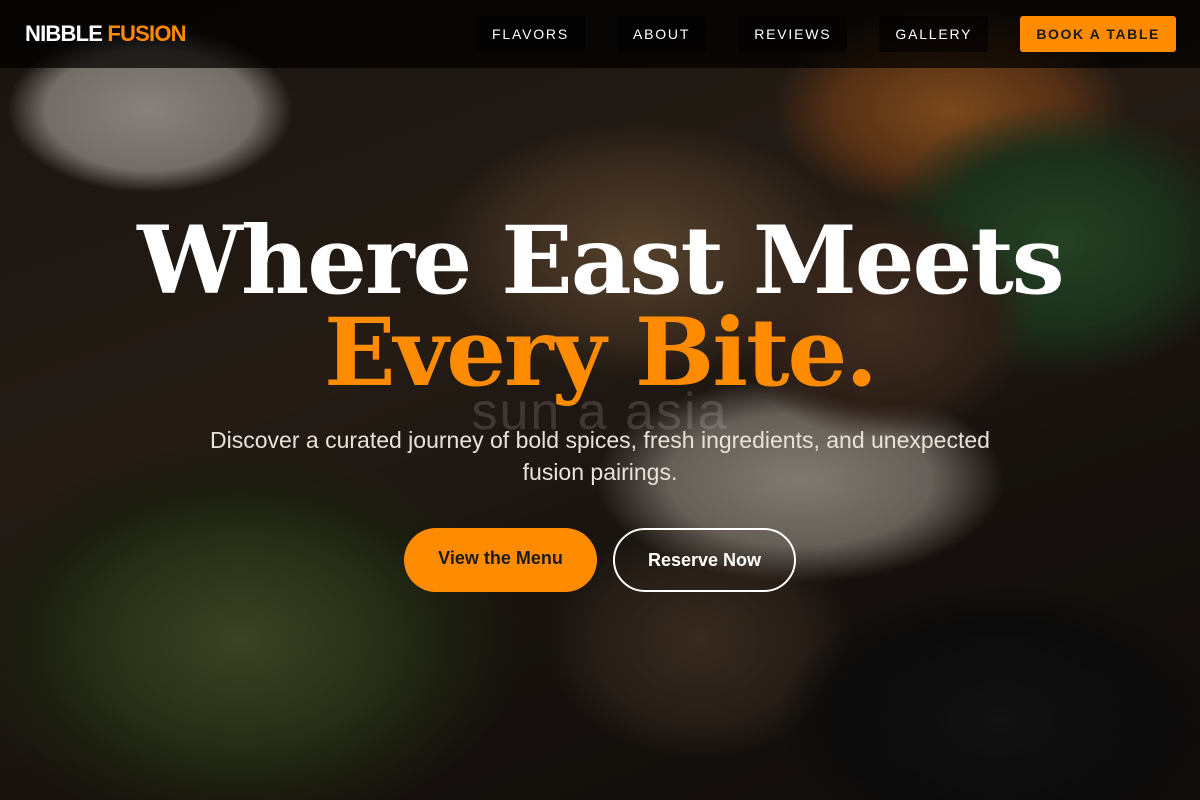  Describe the element at coordinates (146, 33) in the screenshot. I see `brand-name-accent: FUSION` at that location.